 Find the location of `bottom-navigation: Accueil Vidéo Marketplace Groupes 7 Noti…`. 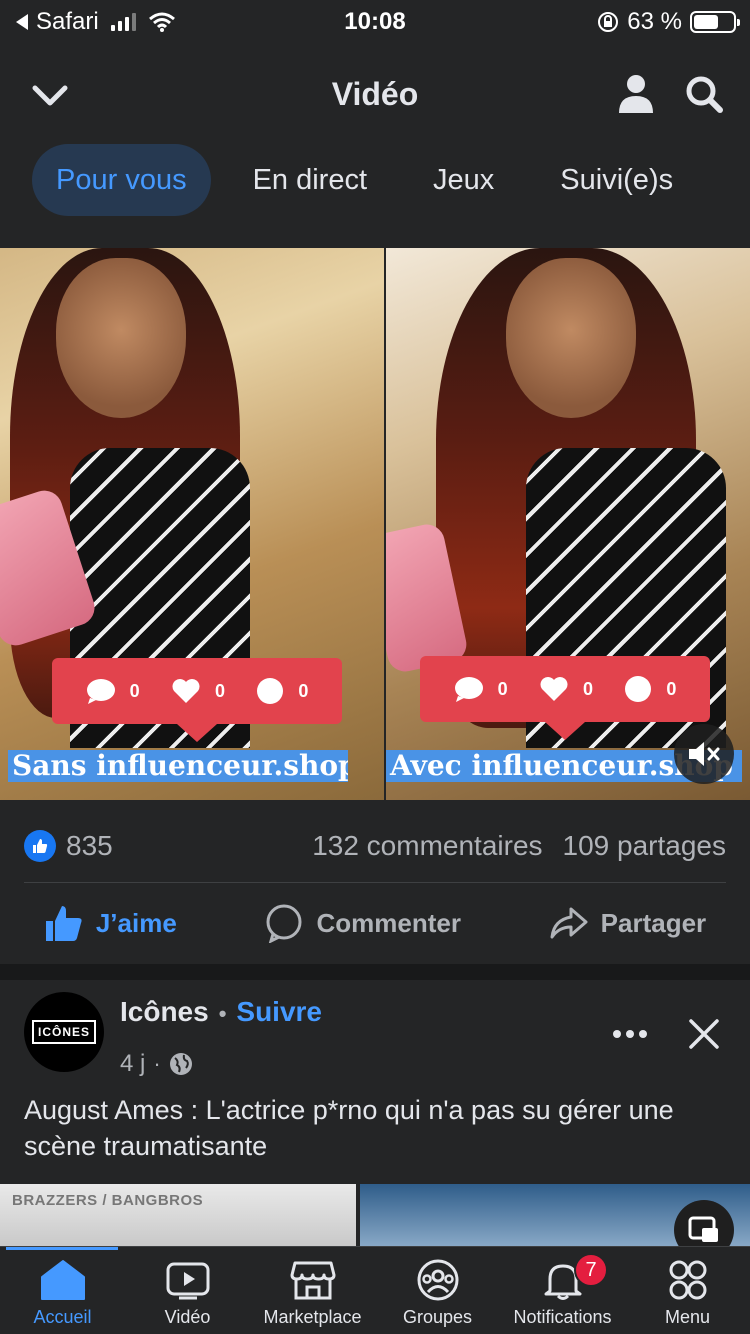

bottom-navigation: Accueil Vidéo Marketplace Groupes 7 Noti… is located at coordinates (375, 1290).